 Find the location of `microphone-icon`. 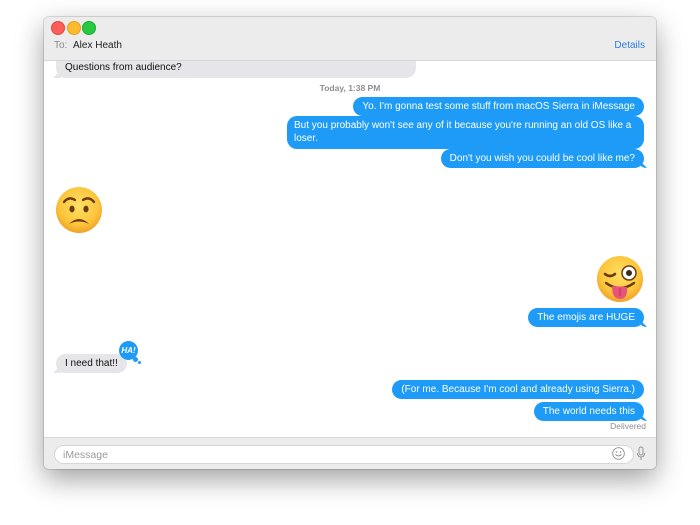

microphone-icon is located at coordinates (641, 453).